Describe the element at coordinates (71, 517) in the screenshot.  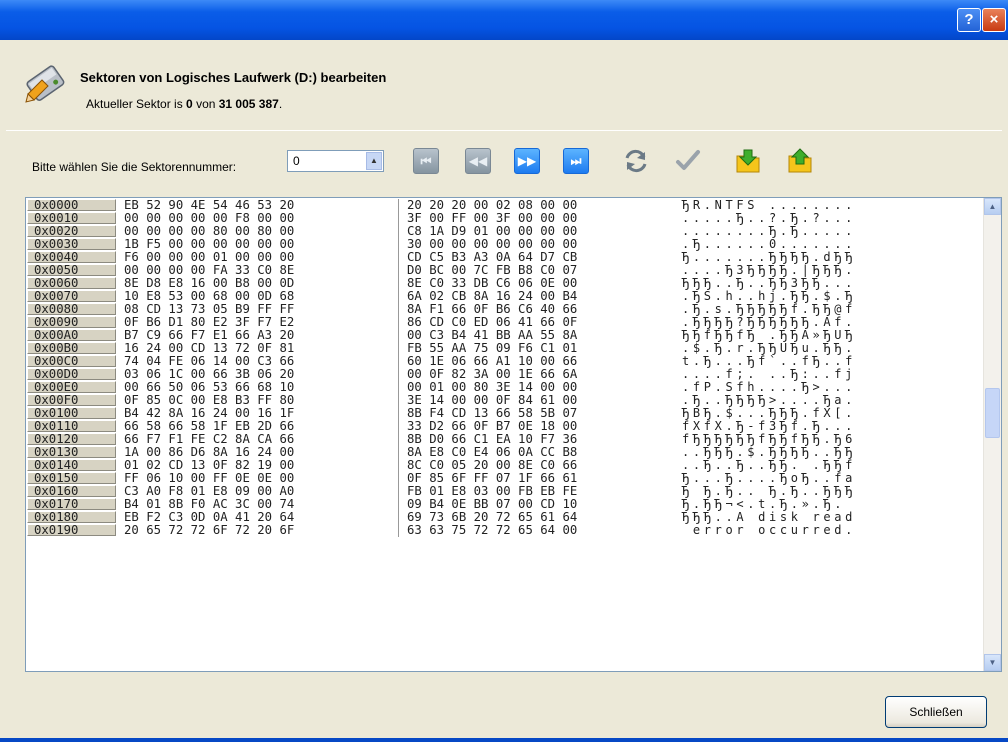
I see `row-address: 0x0180` at that location.